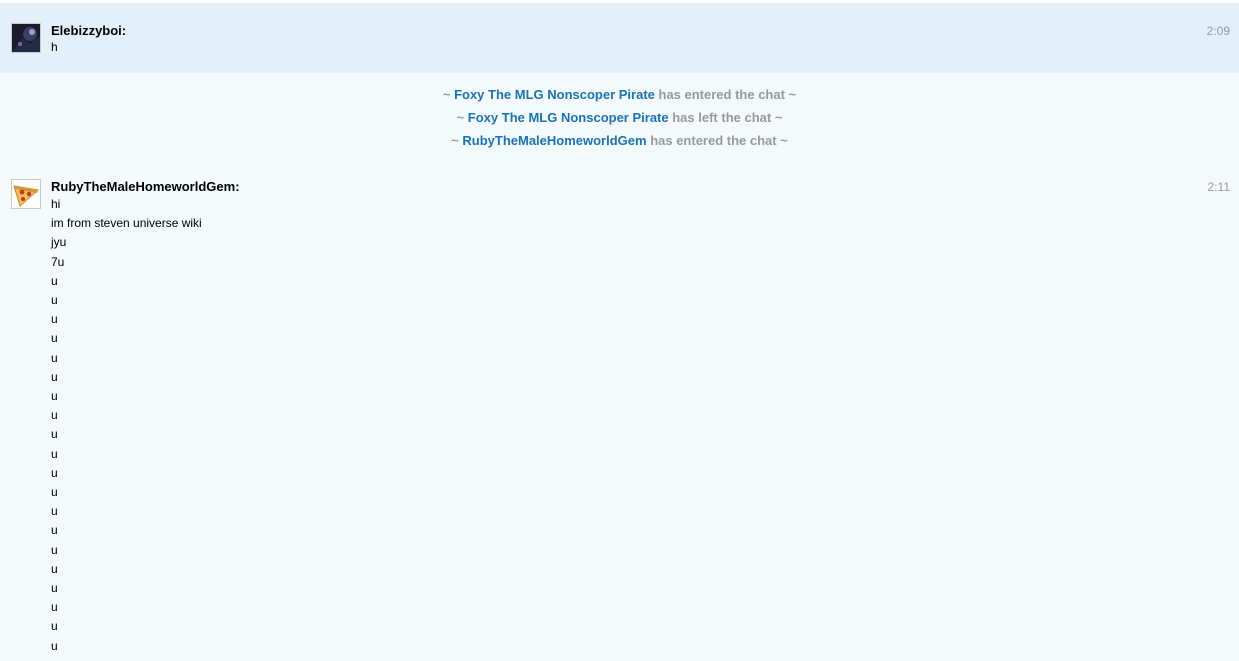 This screenshot has width=1239, height=661. I want to click on chat-message: Elebizzyboi: h 2:09, so click(619, 38).